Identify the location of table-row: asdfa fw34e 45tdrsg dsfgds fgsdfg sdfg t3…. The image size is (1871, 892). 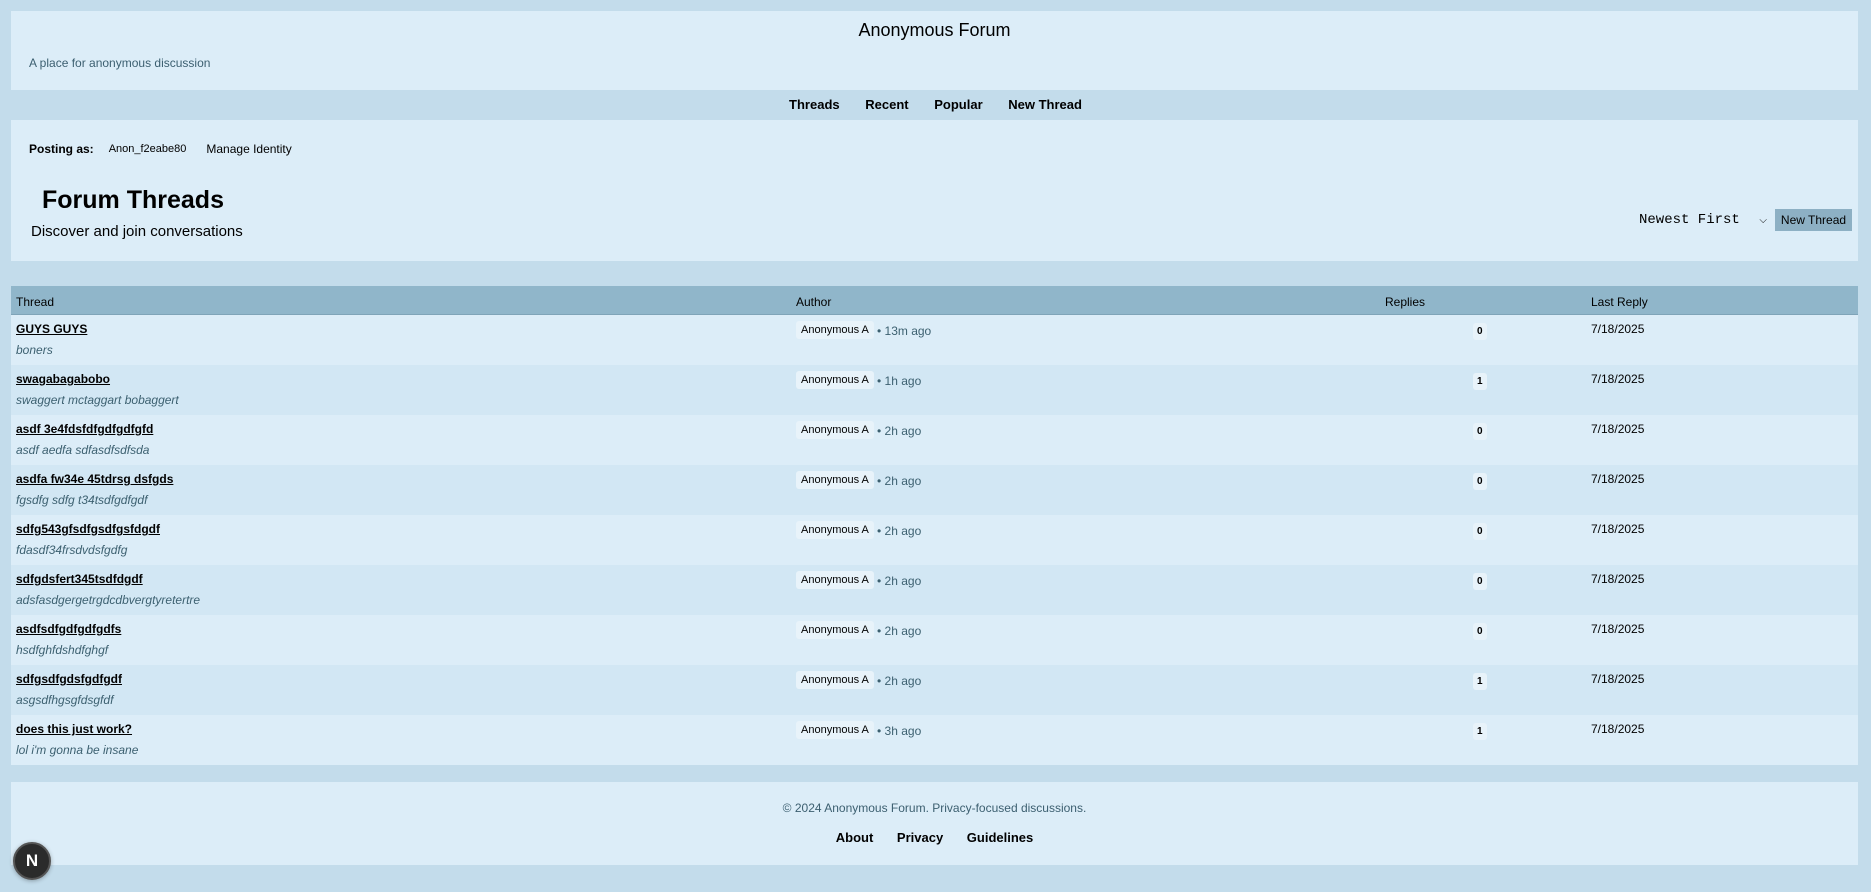
(934, 490).